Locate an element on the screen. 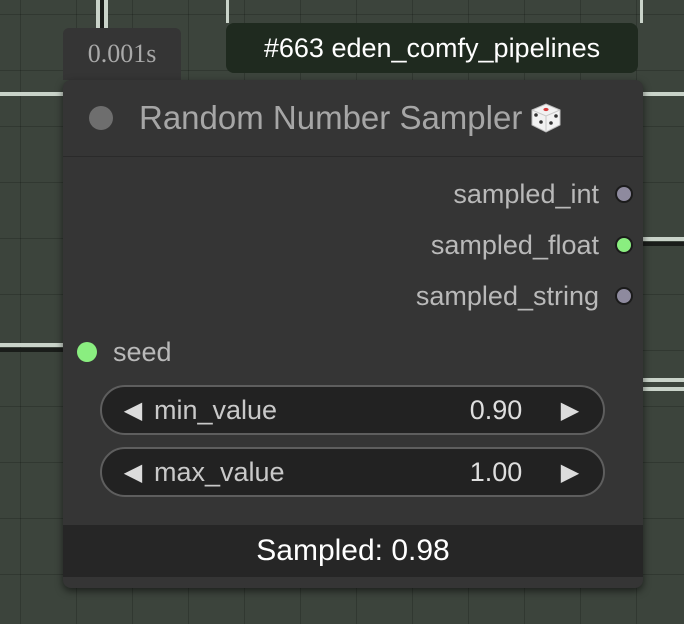 Image resolution: width=684 pixels, height=624 pixels. output-label: sampled_int is located at coordinates (526, 193).